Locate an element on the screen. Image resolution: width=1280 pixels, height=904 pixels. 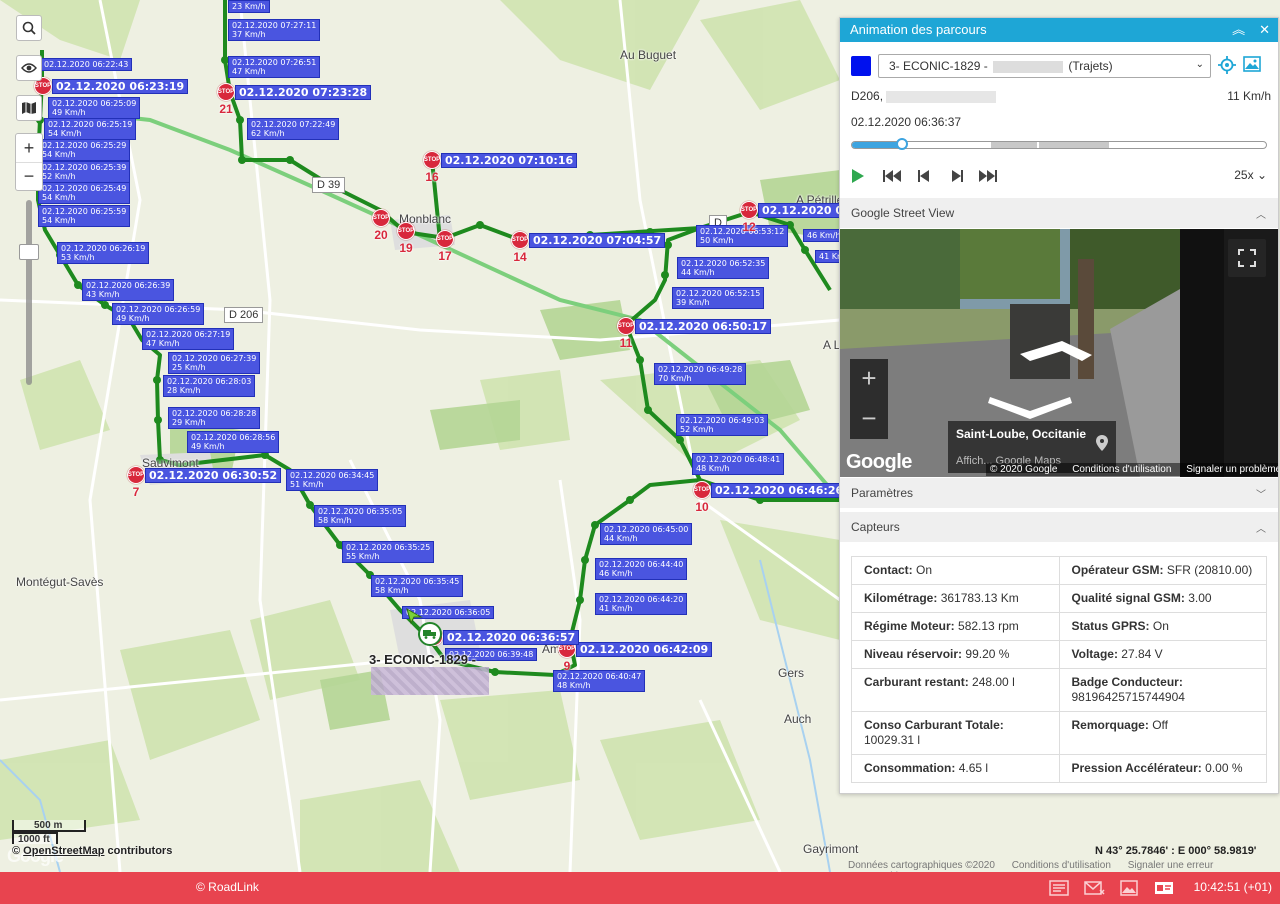
visibility-button is located at coordinates (29, 68).